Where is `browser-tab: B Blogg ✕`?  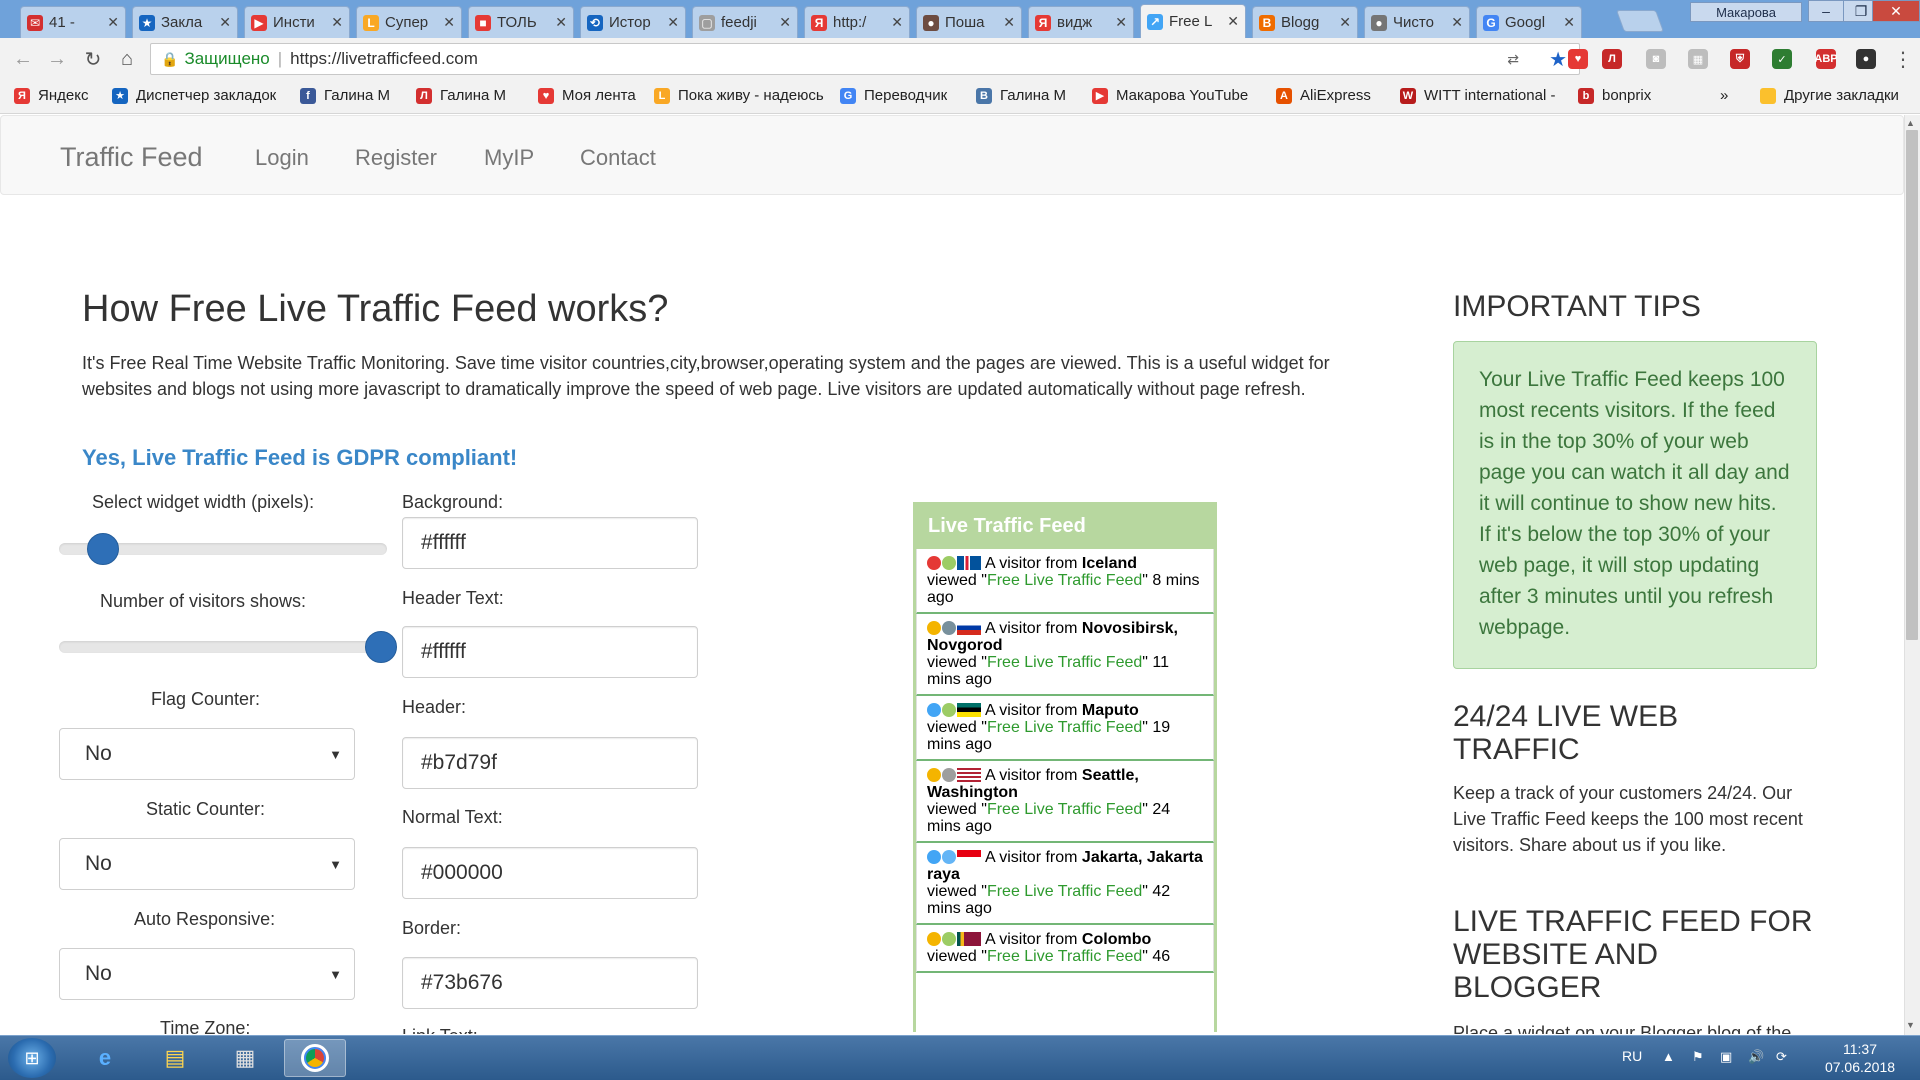
browser-tab: B Blogg ✕ is located at coordinates (1305, 22).